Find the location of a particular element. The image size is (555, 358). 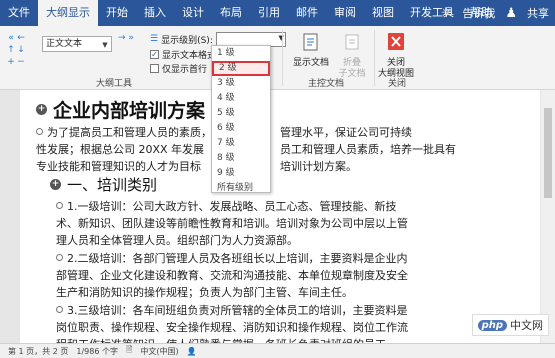

tab-outline: 大纲显示 is located at coordinates (68, 13).